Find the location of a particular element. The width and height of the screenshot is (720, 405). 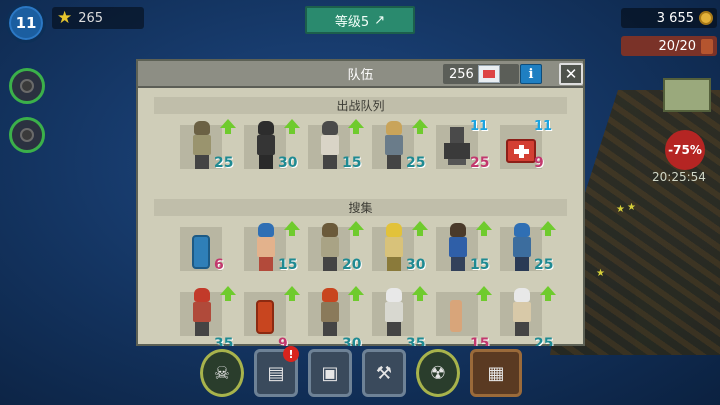

coin-counter: 3 655 is located at coordinates (669, 18).